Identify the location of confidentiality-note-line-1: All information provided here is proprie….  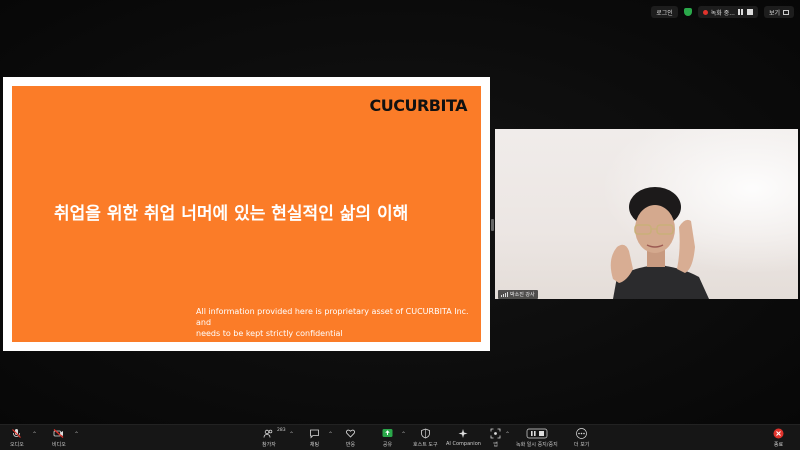
(332, 317).